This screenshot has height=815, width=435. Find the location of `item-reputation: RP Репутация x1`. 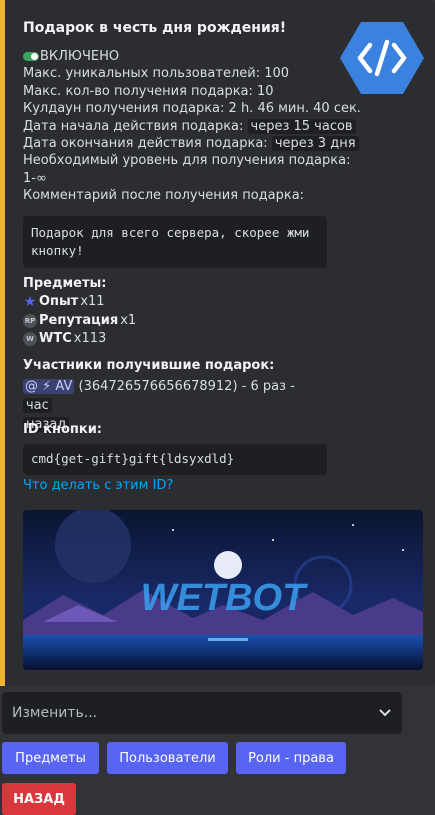

item-reputation: RP Репутация x1 is located at coordinates (79, 320).